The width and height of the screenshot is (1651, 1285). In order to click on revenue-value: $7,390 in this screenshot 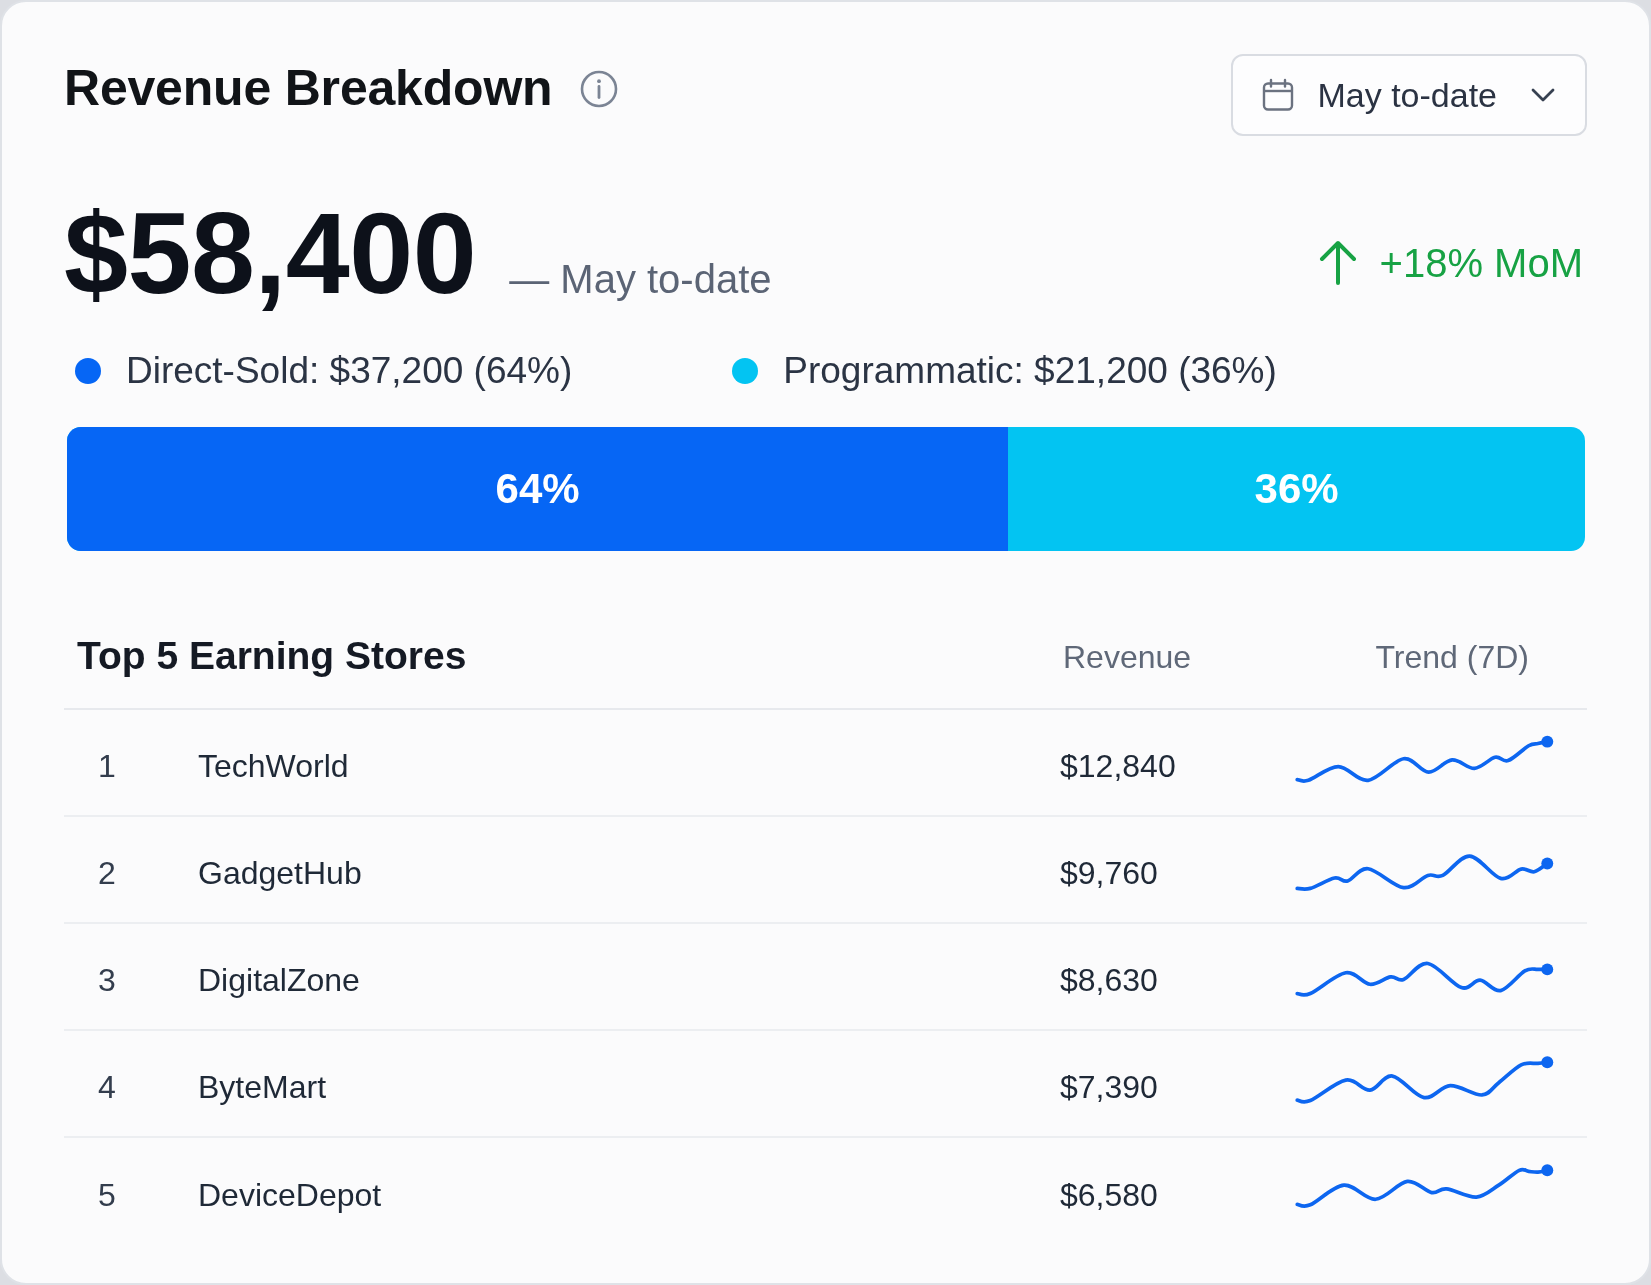, I will do `click(1109, 1087)`.